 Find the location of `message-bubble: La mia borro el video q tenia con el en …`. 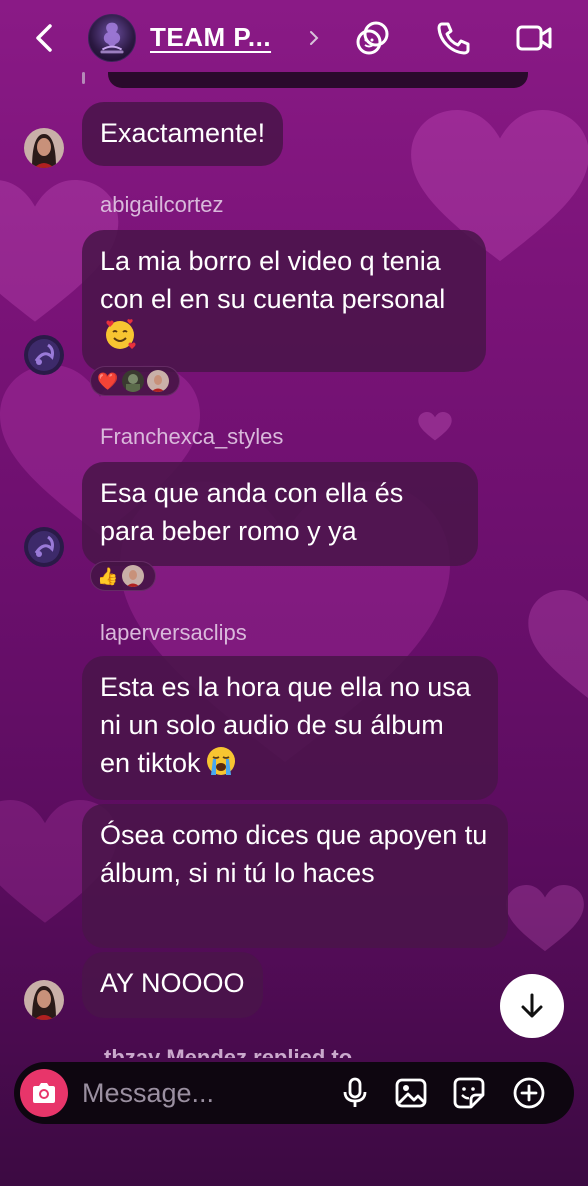

message-bubble: La mia borro el video q tenia con el en … is located at coordinates (284, 301).